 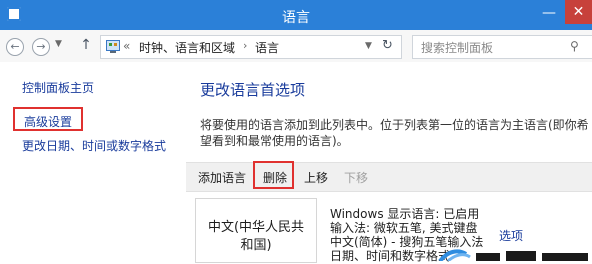 I want to click on window-title: 语言, so click(x=296, y=18).